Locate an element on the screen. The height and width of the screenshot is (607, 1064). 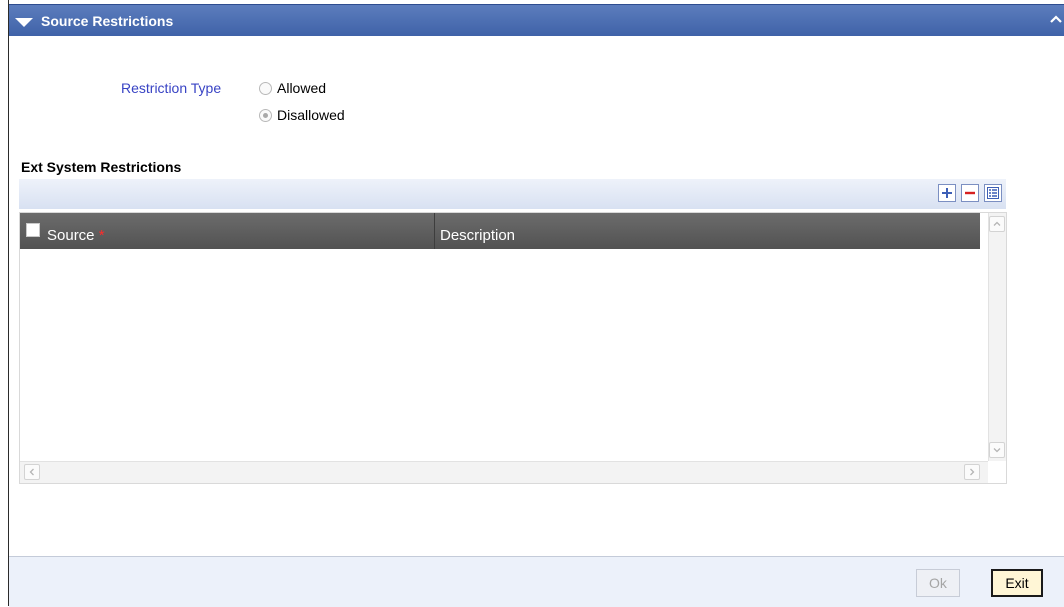
section-header: Source Restrictions is located at coordinates (536, 20).